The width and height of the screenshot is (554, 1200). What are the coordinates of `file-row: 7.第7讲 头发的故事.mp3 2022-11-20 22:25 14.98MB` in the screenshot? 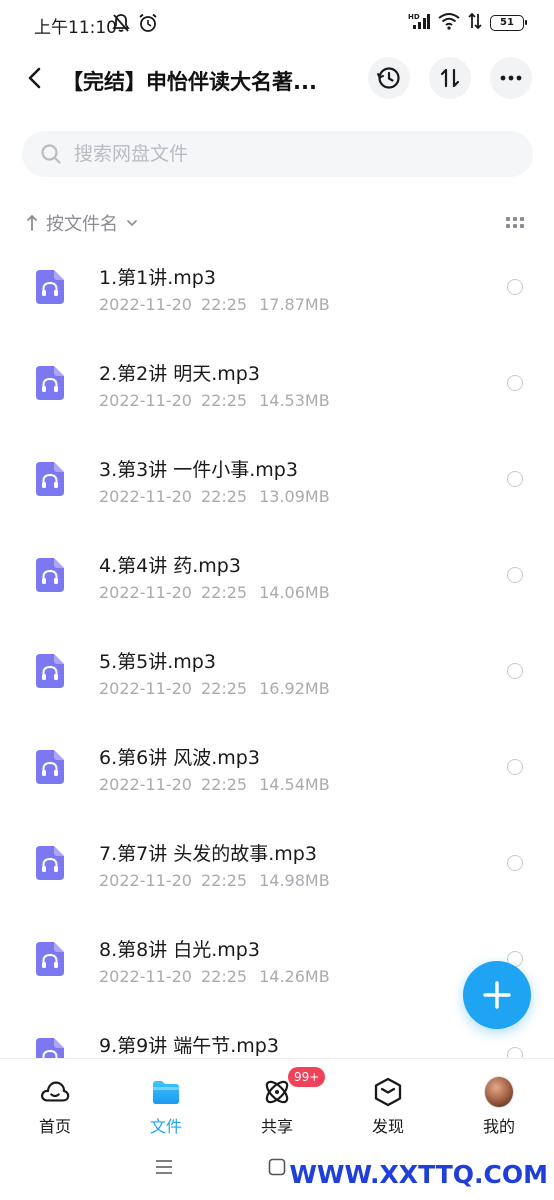 It's located at (277, 874).